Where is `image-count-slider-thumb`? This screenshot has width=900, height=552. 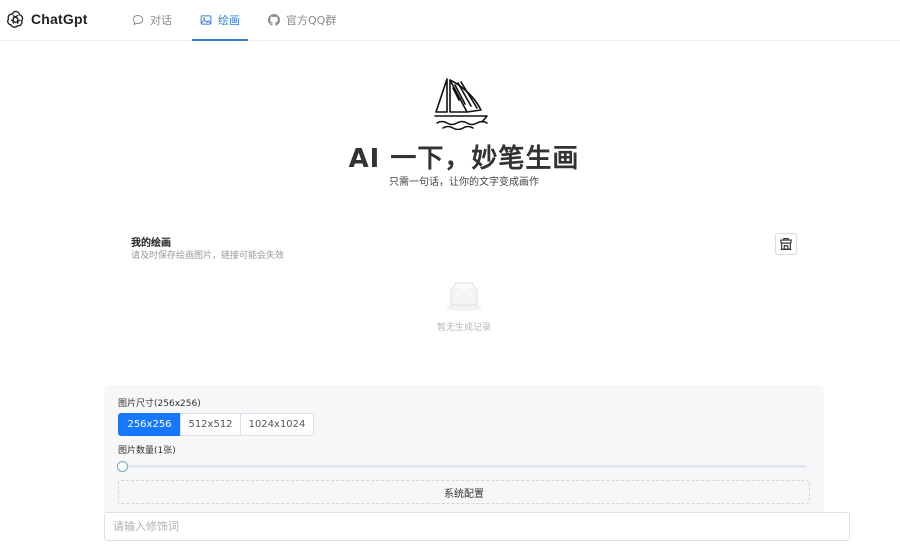 image-count-slider-thumb is located at coordinates (122, 466).